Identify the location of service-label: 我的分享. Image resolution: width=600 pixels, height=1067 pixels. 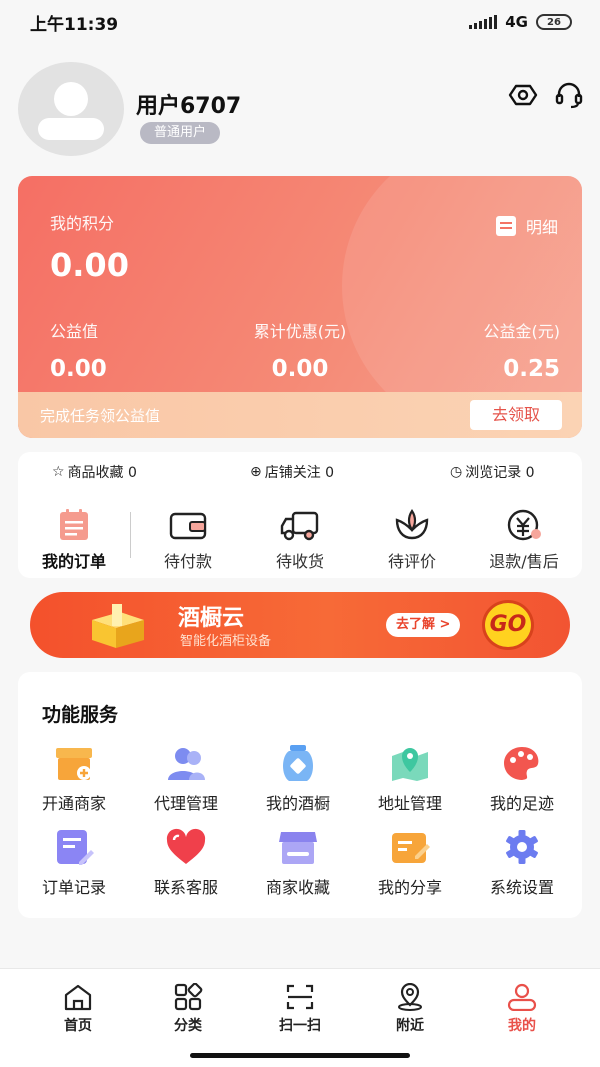
(409, 887).